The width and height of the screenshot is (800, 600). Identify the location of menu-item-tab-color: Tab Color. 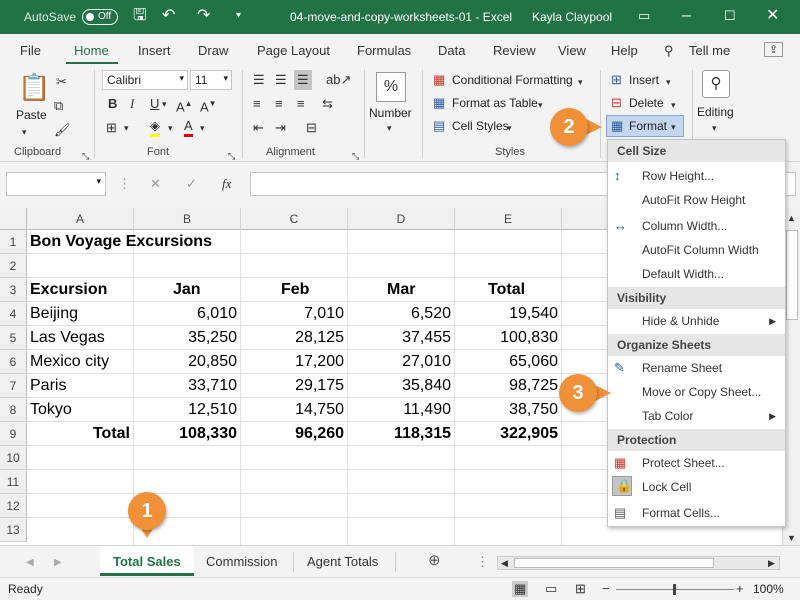
(667, 416).